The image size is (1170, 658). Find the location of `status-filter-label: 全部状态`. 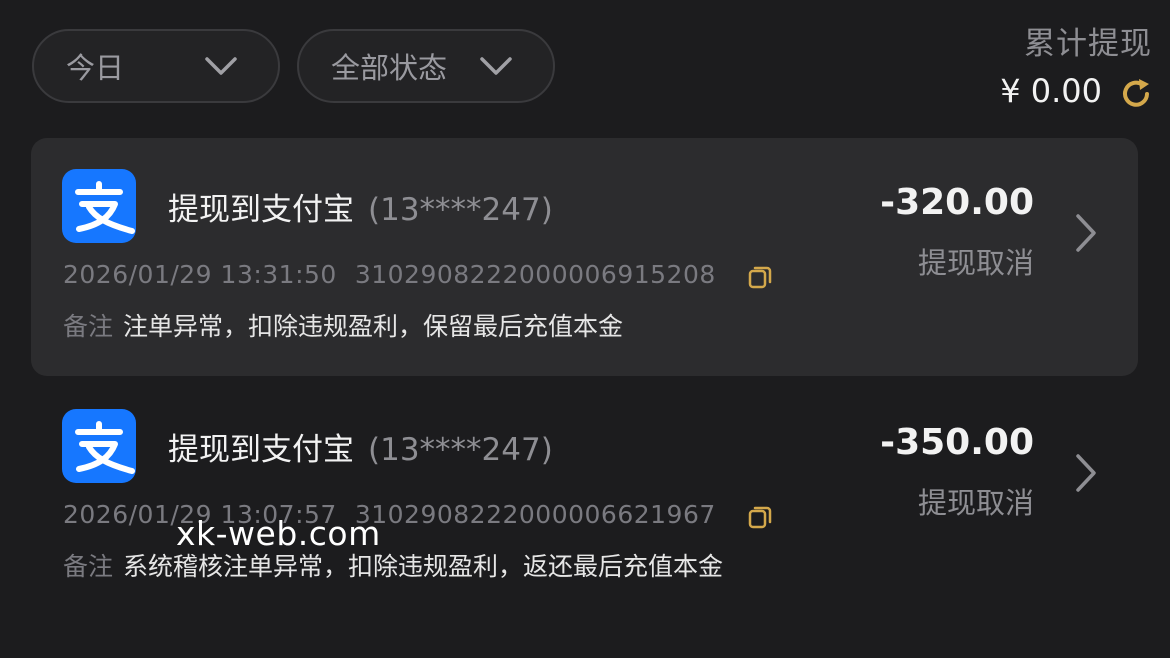

status-filter-label: 全部状态 is located at coordinates (389, 68).